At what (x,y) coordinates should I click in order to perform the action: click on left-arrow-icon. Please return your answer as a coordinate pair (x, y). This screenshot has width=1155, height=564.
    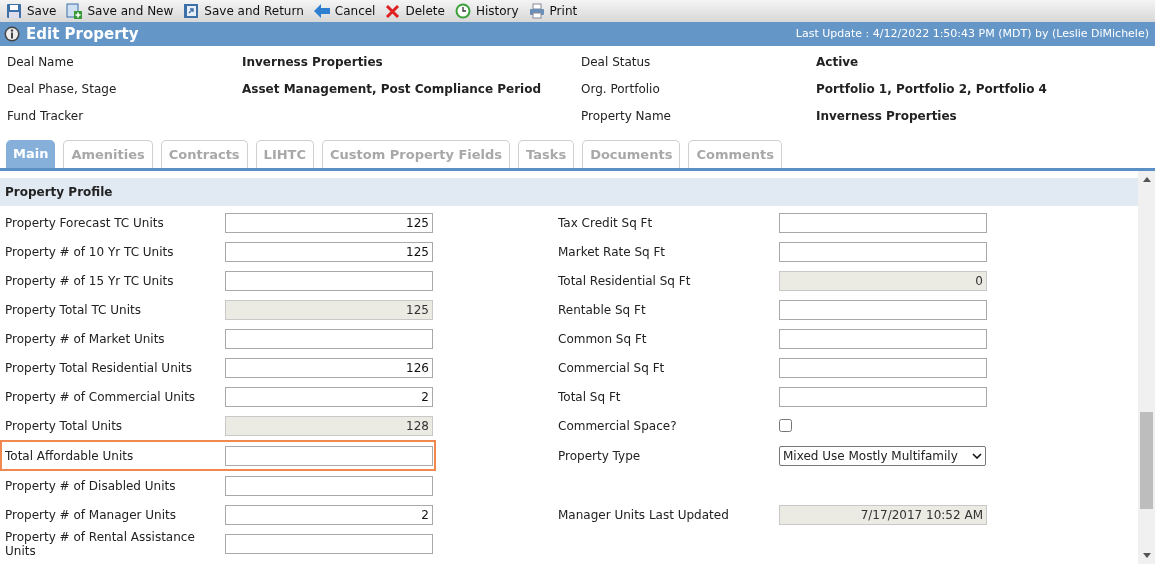
    Looking at the image, I should click on (321, 11).